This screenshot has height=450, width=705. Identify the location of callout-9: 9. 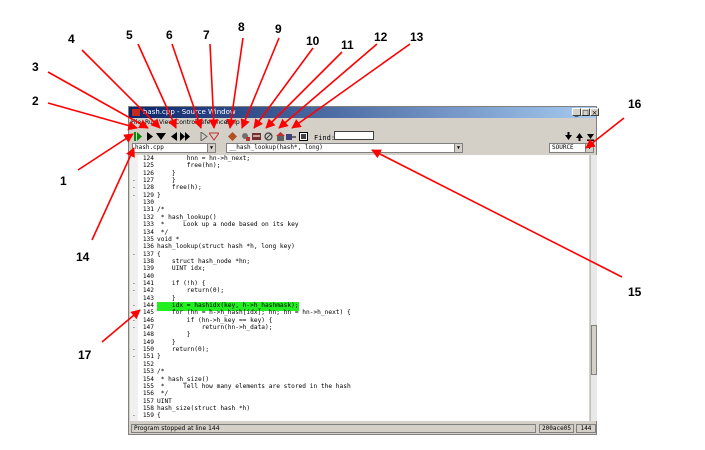
(278, 29).